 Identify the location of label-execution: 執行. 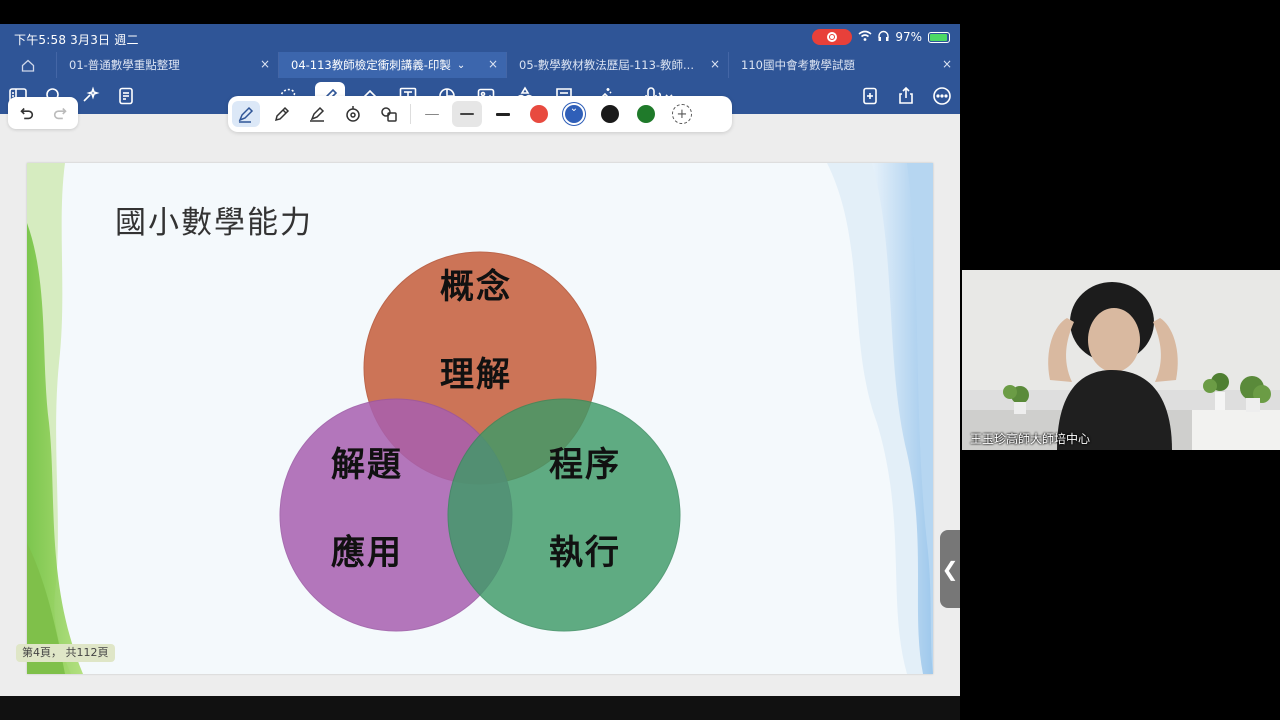
(585, 553).